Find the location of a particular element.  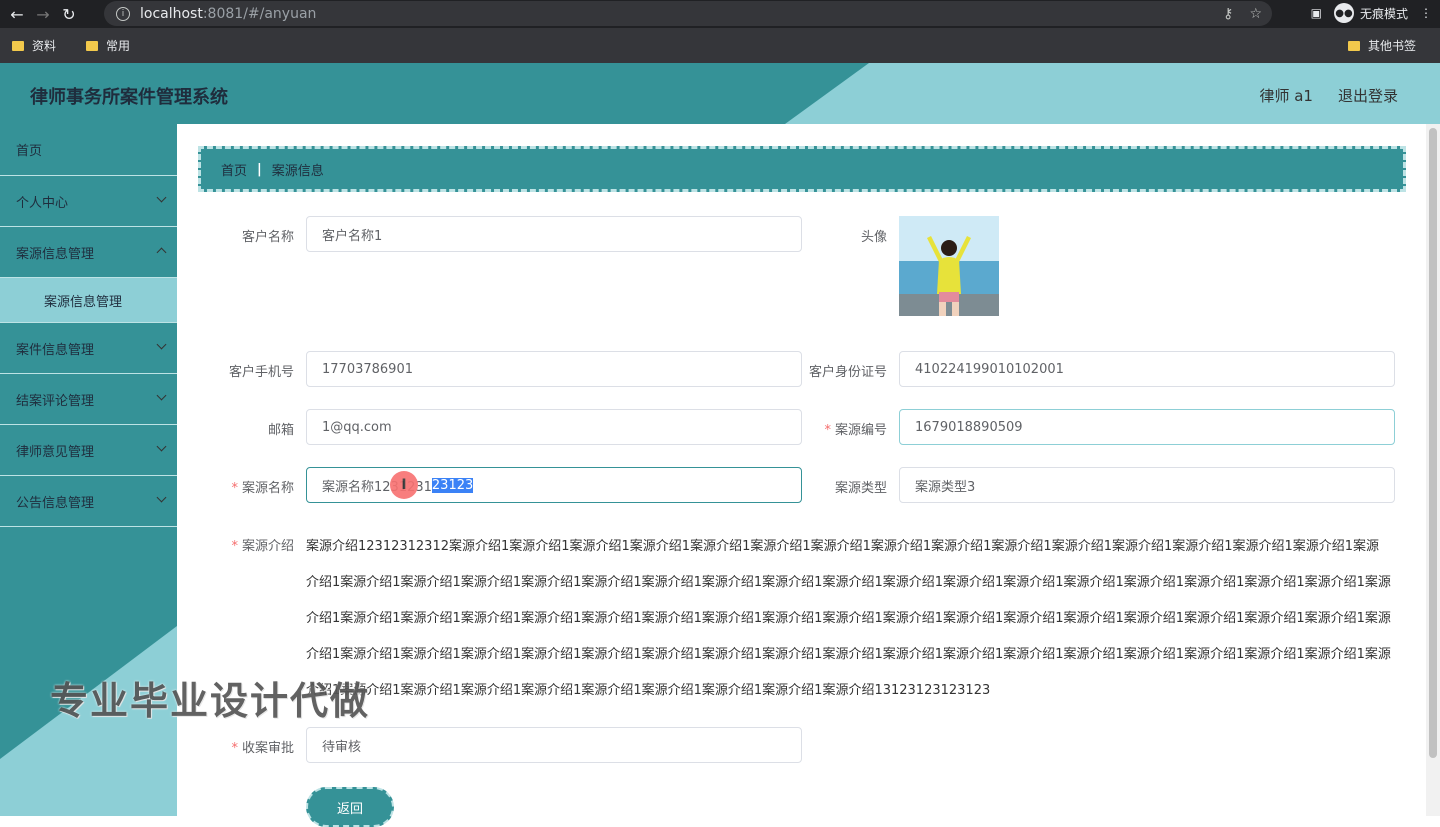

star-icon: ☆ is located at coordinates (1255, 14).